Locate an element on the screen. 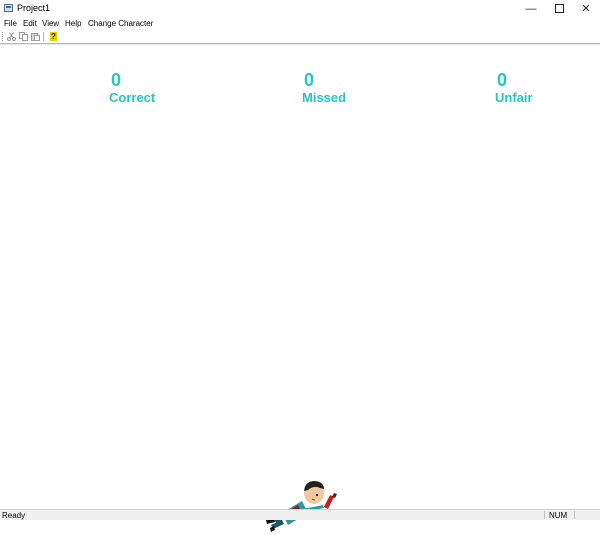 This screenshot has height=535, width=600. maximize-button is located at coordinates (559, 8).